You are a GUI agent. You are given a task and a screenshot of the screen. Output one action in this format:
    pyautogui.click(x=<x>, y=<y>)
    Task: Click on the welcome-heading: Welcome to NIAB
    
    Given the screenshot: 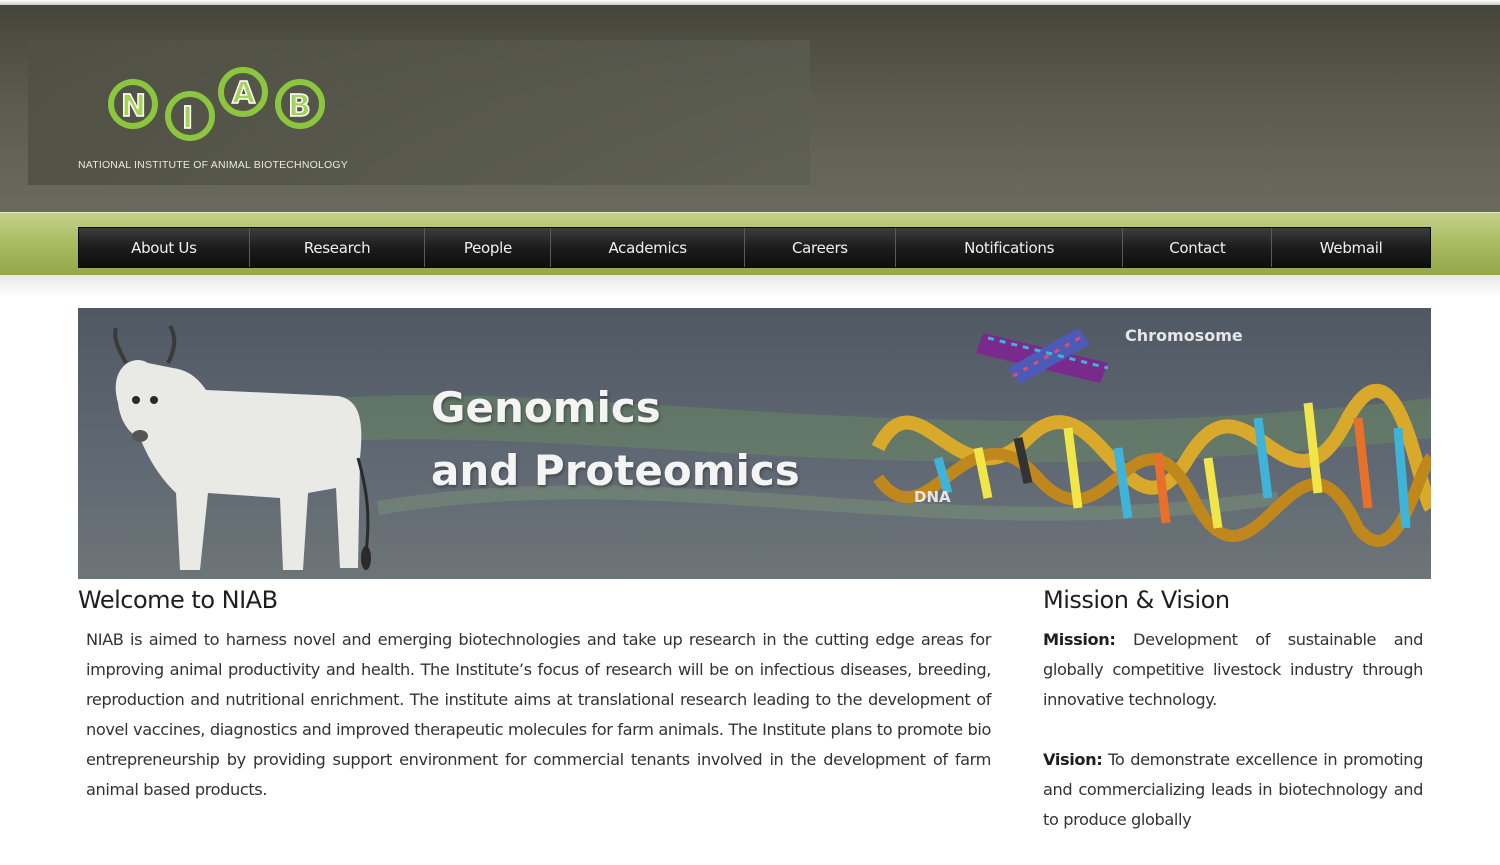 What is the action you would take?
    pyautogui.click(x=178, y=600)
    